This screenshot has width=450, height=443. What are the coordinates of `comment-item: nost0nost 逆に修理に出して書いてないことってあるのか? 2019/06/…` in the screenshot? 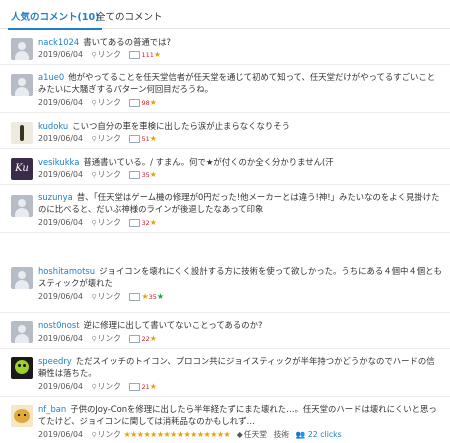 It's located at (225, 331).